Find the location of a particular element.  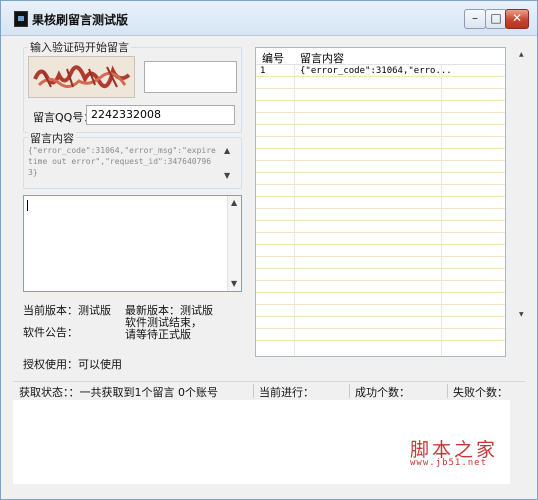

status-bar: 获取状态：：一共获取到1个留言 0个账号 当前进行： 成功个数： 失败个数： is located at coordinates (269, 390).